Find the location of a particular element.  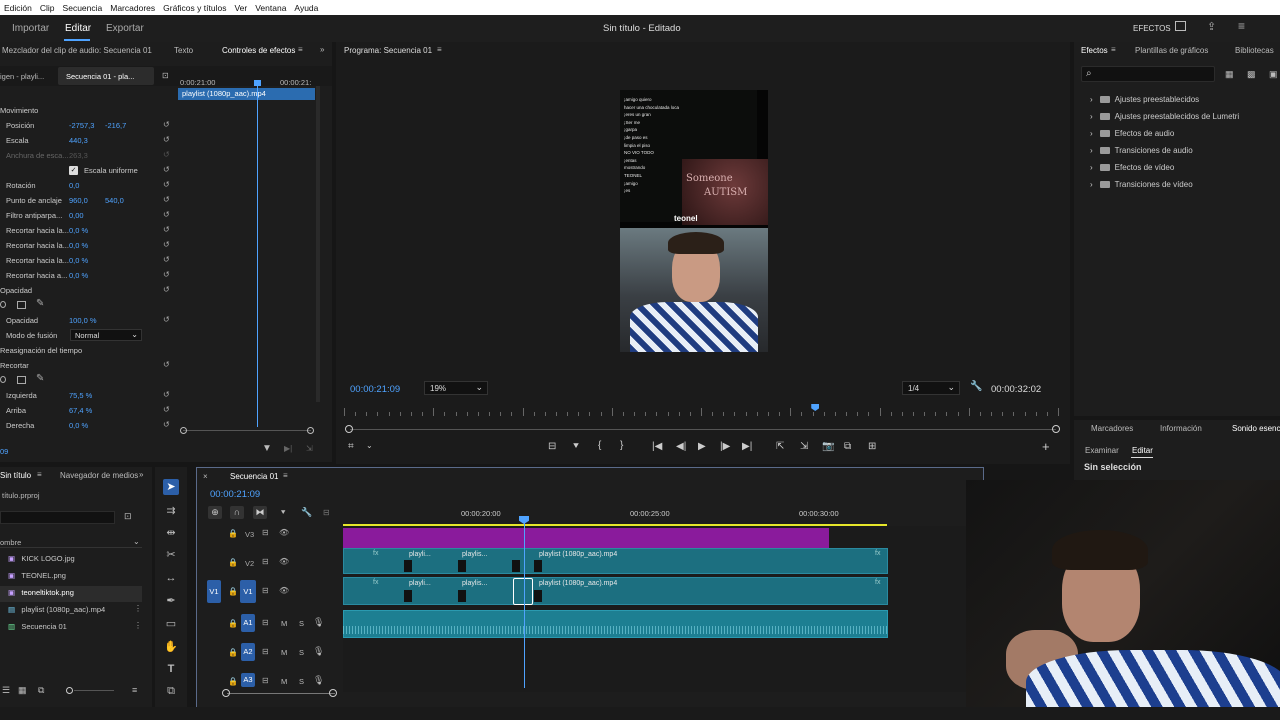

ripple-edit-tool-icon: ⇹ is located at coordinates (171, 533).